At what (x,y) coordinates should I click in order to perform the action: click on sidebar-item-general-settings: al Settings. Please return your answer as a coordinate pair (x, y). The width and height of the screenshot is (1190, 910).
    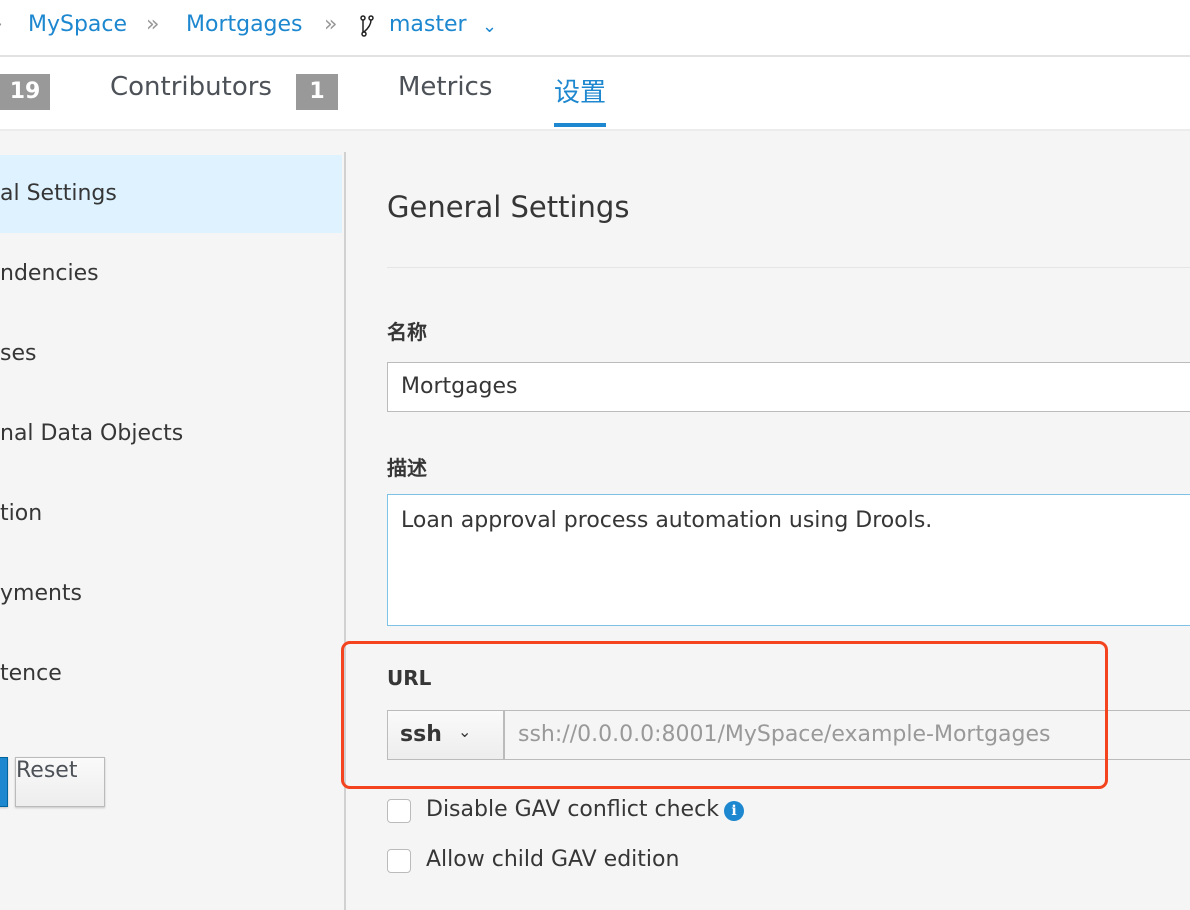
    Looking at the image, I should click on (171, 194).